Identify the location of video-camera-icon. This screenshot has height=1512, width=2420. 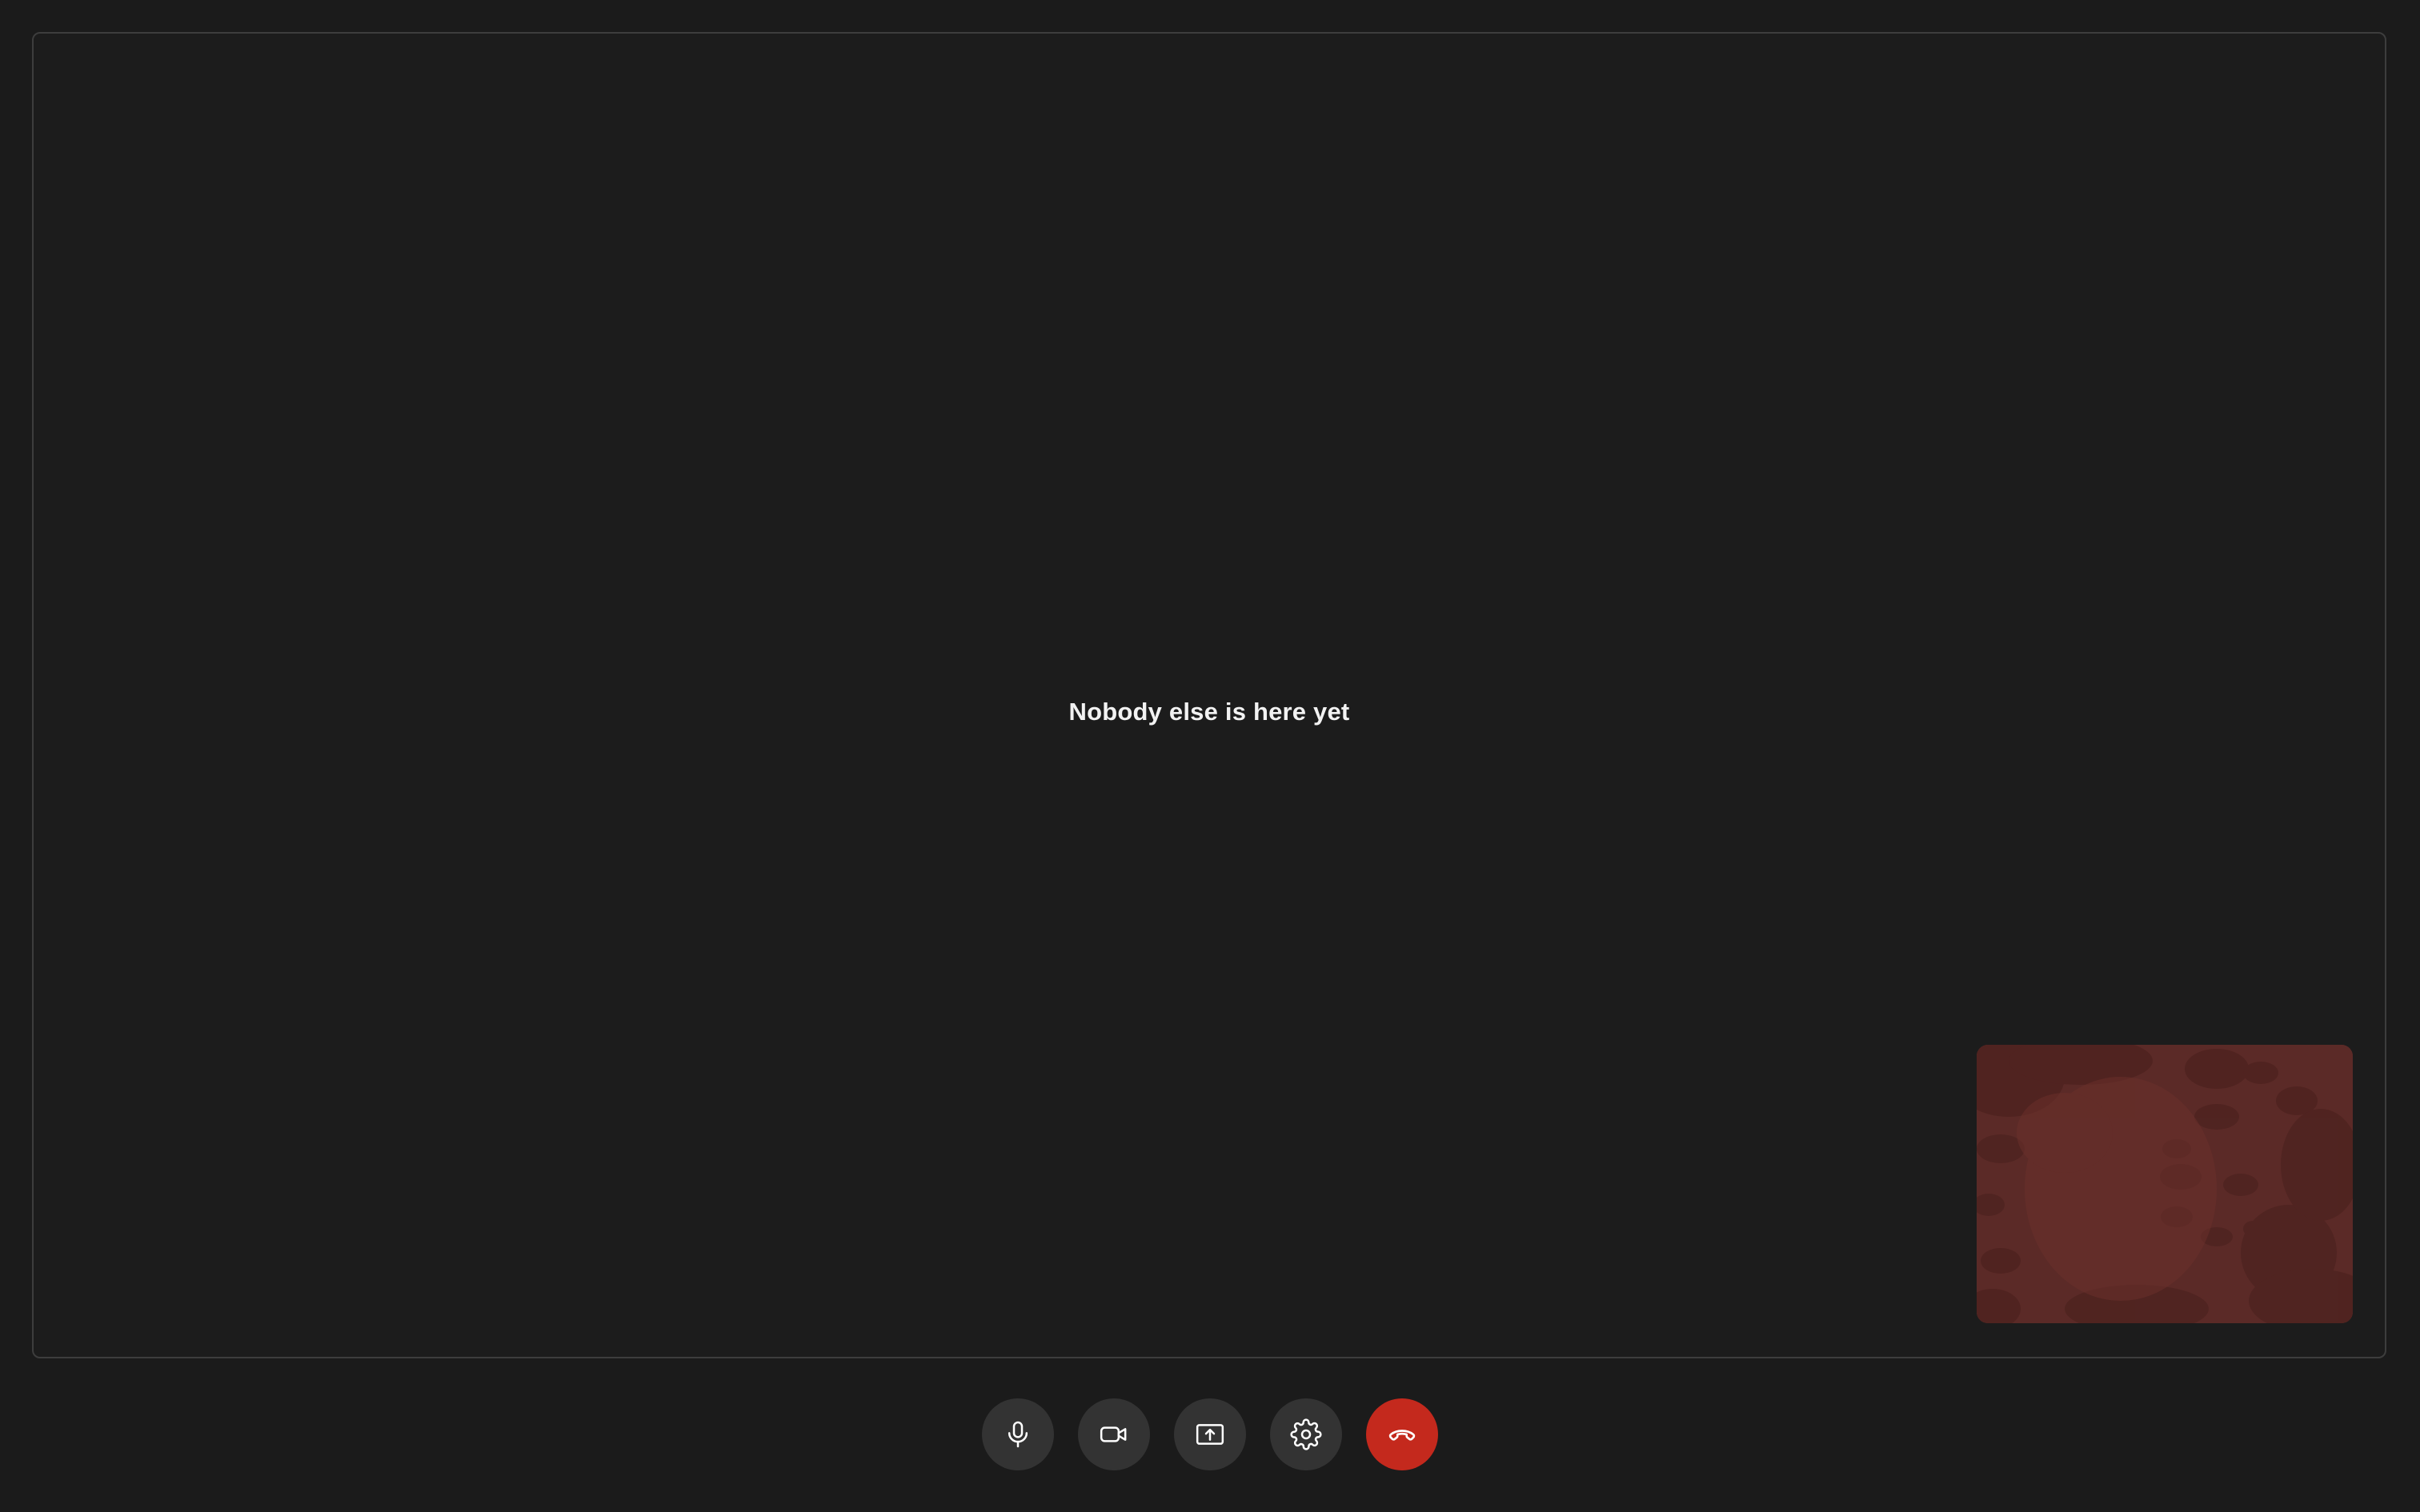
(1114, 1434).